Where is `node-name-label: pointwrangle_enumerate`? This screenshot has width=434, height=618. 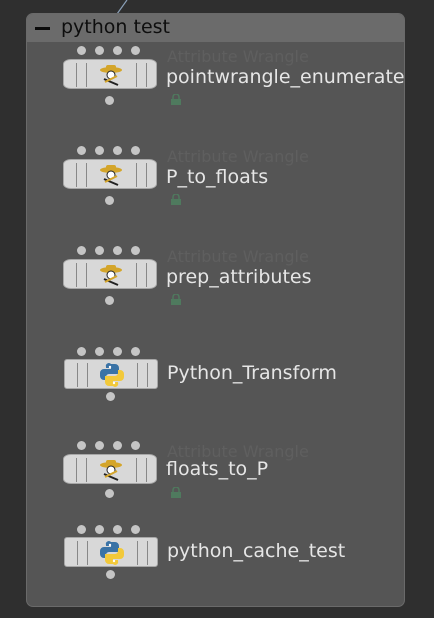 node-name-label: pointwrangle_enumerate is located at coordinates (285, 77).